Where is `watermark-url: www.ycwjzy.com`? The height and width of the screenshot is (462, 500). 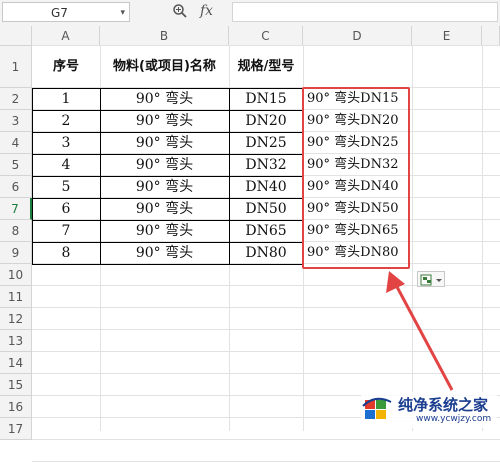 watermark-url: www.ycwjzy.com is located at coordinates (454, 419).